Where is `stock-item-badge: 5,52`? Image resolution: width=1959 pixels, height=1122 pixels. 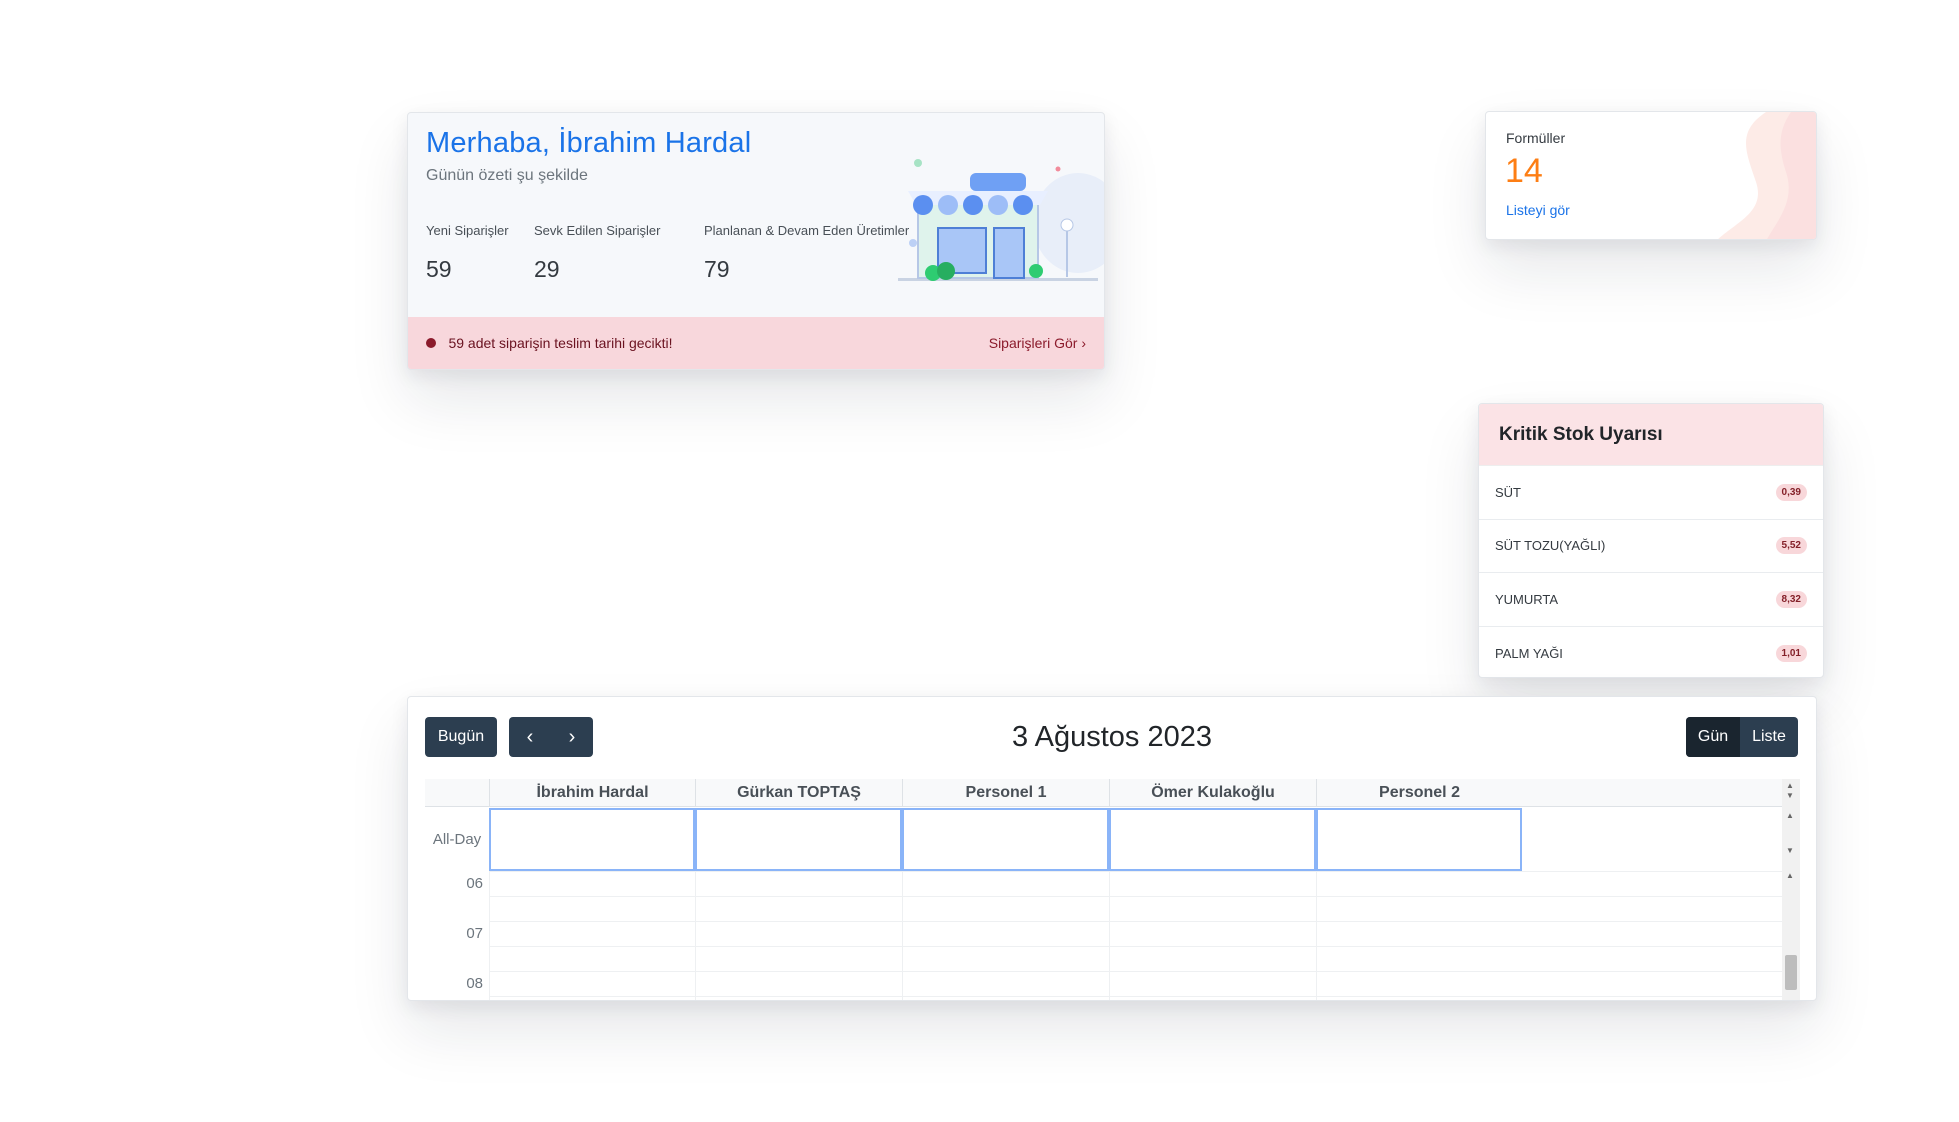
stock-item-badge: 5,52 is located at coordinates (1791, 546).